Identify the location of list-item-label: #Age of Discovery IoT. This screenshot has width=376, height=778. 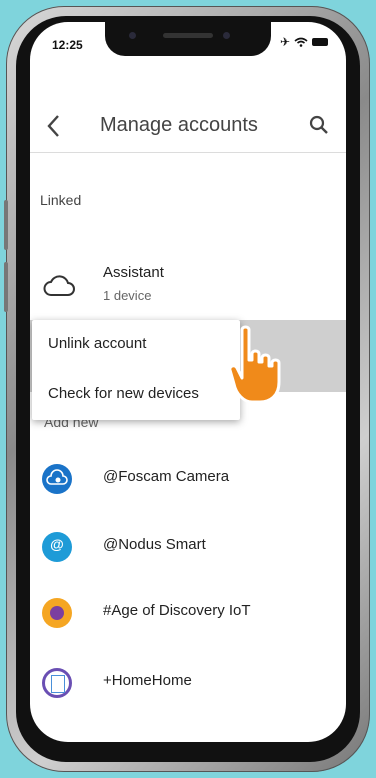
(177, 610).